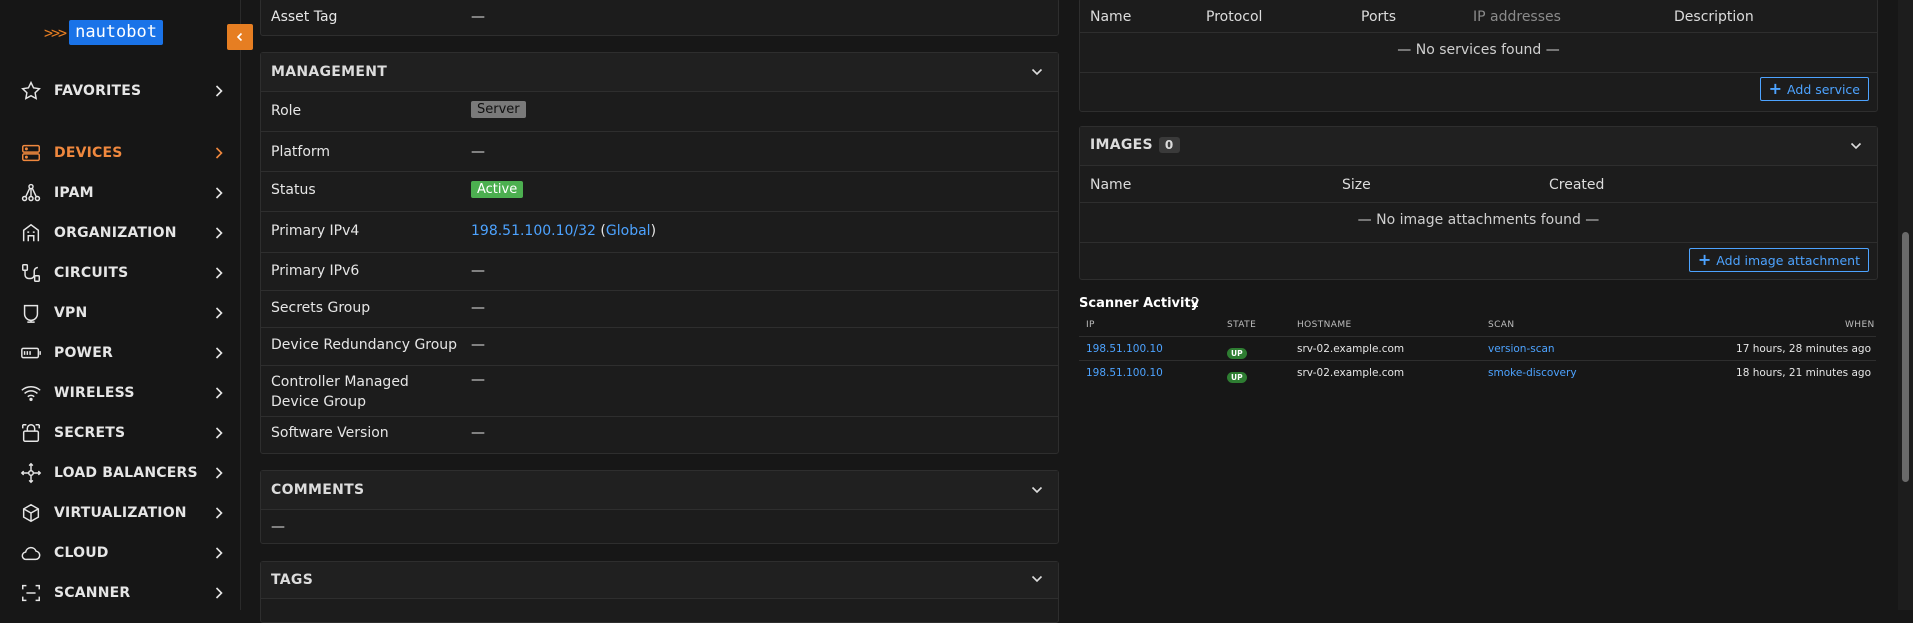 The image size is (1913, 623). What do you see at coordinates (120, 593) in the screenshot?
I see `sidebar-item-scanner: SCANNER` at bounding box center [120, 593].